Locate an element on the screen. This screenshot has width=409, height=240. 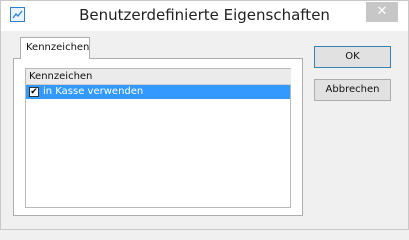
cancel-button: Abbrechen is located at coordinates (352, 90).